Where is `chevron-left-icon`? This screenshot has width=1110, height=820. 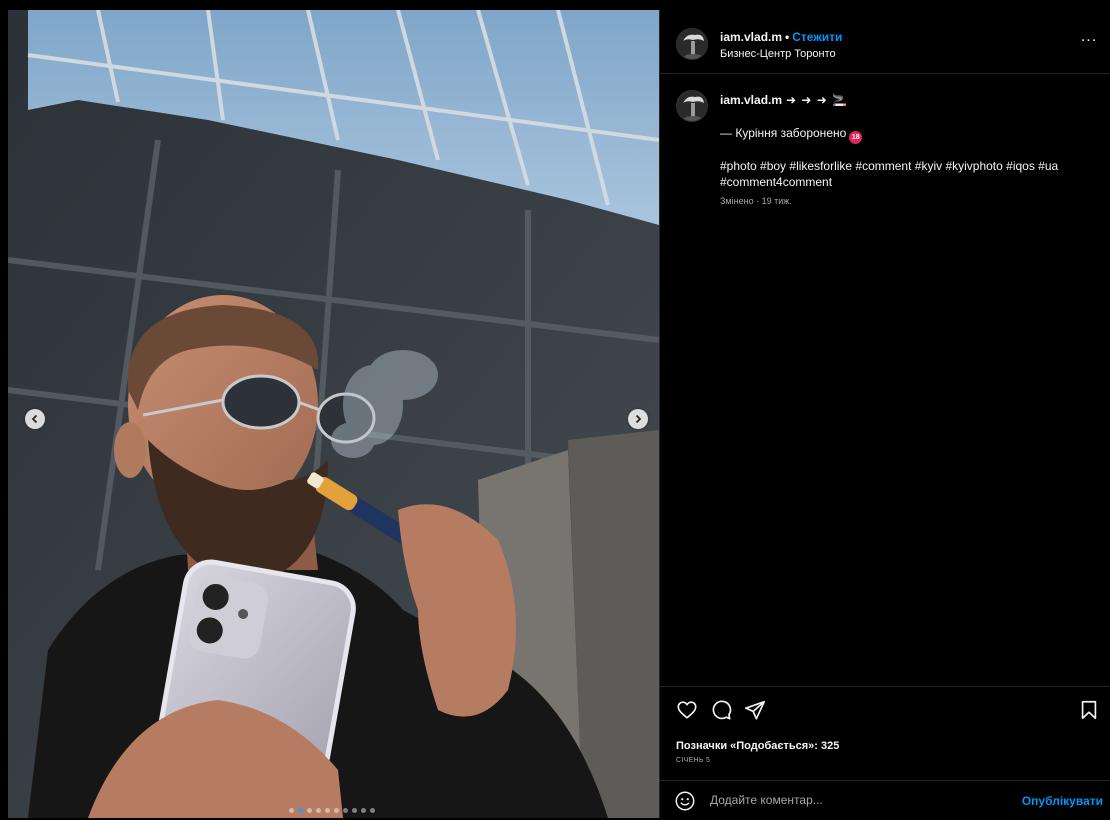
chevron-left-icon is located at coordinates (34, 419).